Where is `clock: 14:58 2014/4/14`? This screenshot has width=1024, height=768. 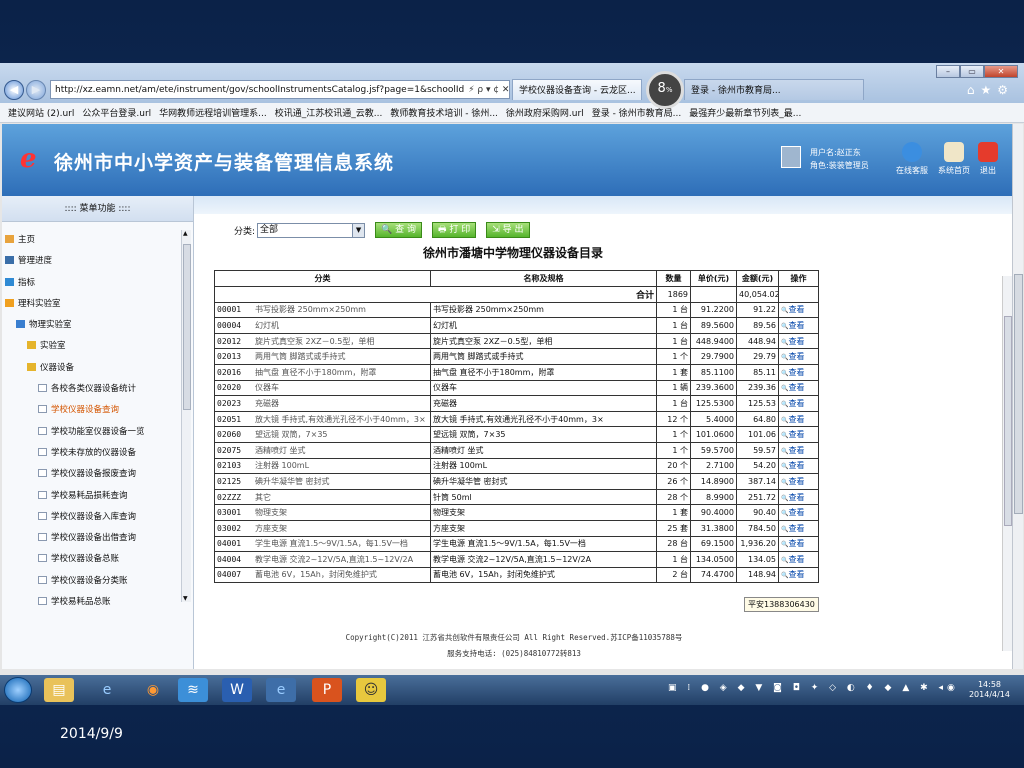 clock: 14:58 2014/4/14 is located at coordinates (989, 690).